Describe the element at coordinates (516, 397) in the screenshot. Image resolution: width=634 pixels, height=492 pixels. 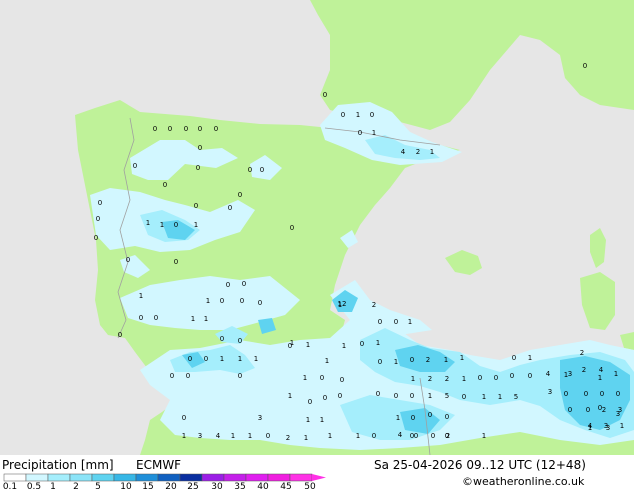
I see `precip-value: 5` at that location.